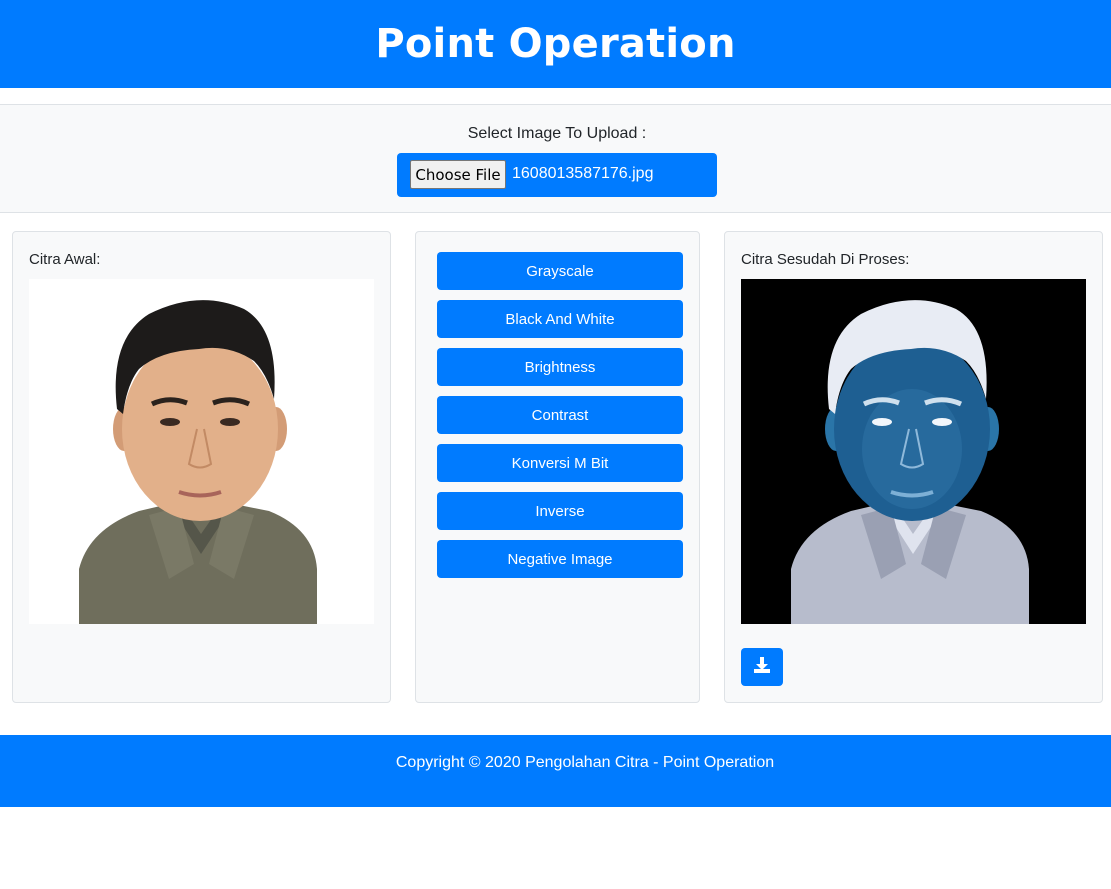 The image size is (1111, 889). I want to click on file-input: Choose File 1608013587176.jpg, so click(557, 175).